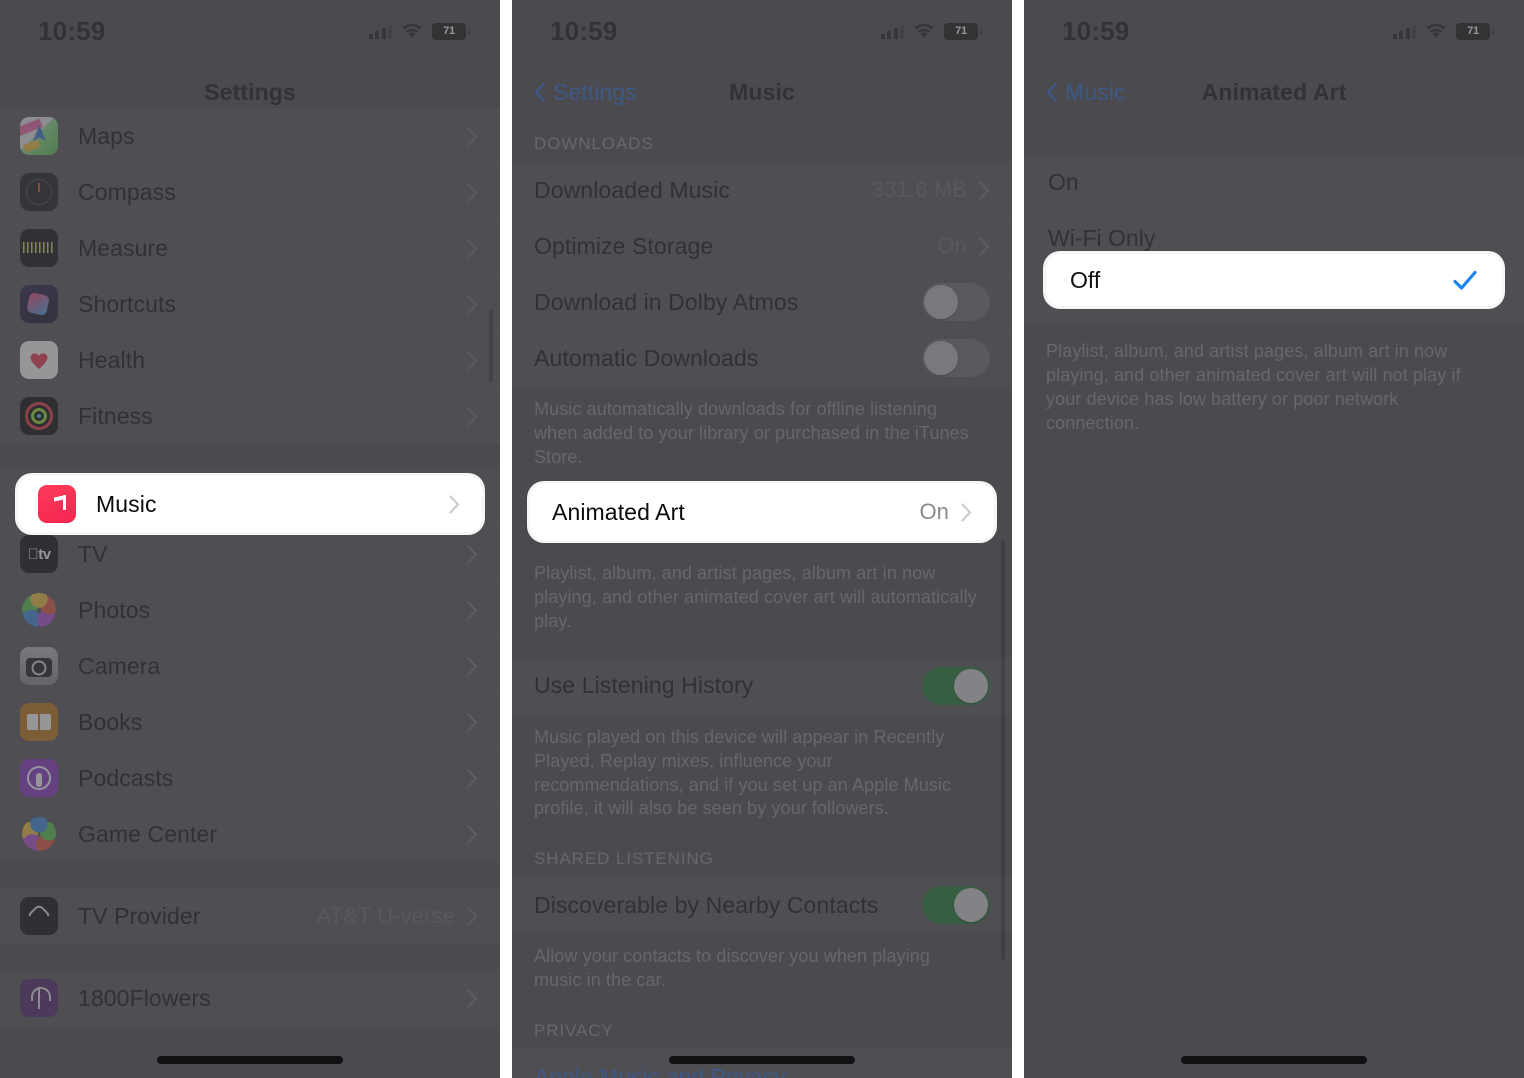 The height and width of the screenshot is (1078, 1524). What do you see at coordinates (250, 248) in the screenshot?
I see `sidebar-item-measure: Measure` at bounding box center [250, 248].